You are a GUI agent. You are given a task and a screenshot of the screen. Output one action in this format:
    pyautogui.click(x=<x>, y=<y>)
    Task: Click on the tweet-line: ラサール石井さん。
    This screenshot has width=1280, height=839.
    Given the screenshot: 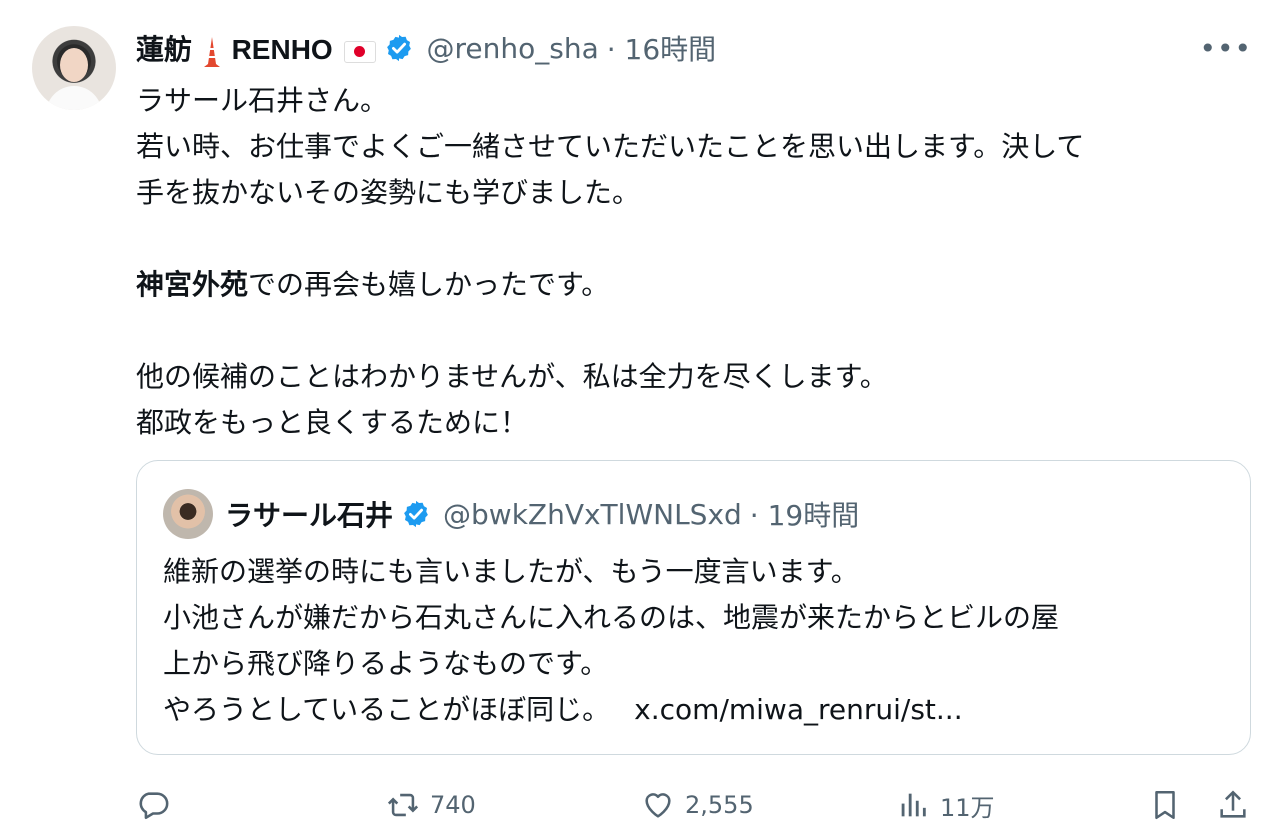 What is the action you would take?
    pyautogui.click(x=262, y=100)
    